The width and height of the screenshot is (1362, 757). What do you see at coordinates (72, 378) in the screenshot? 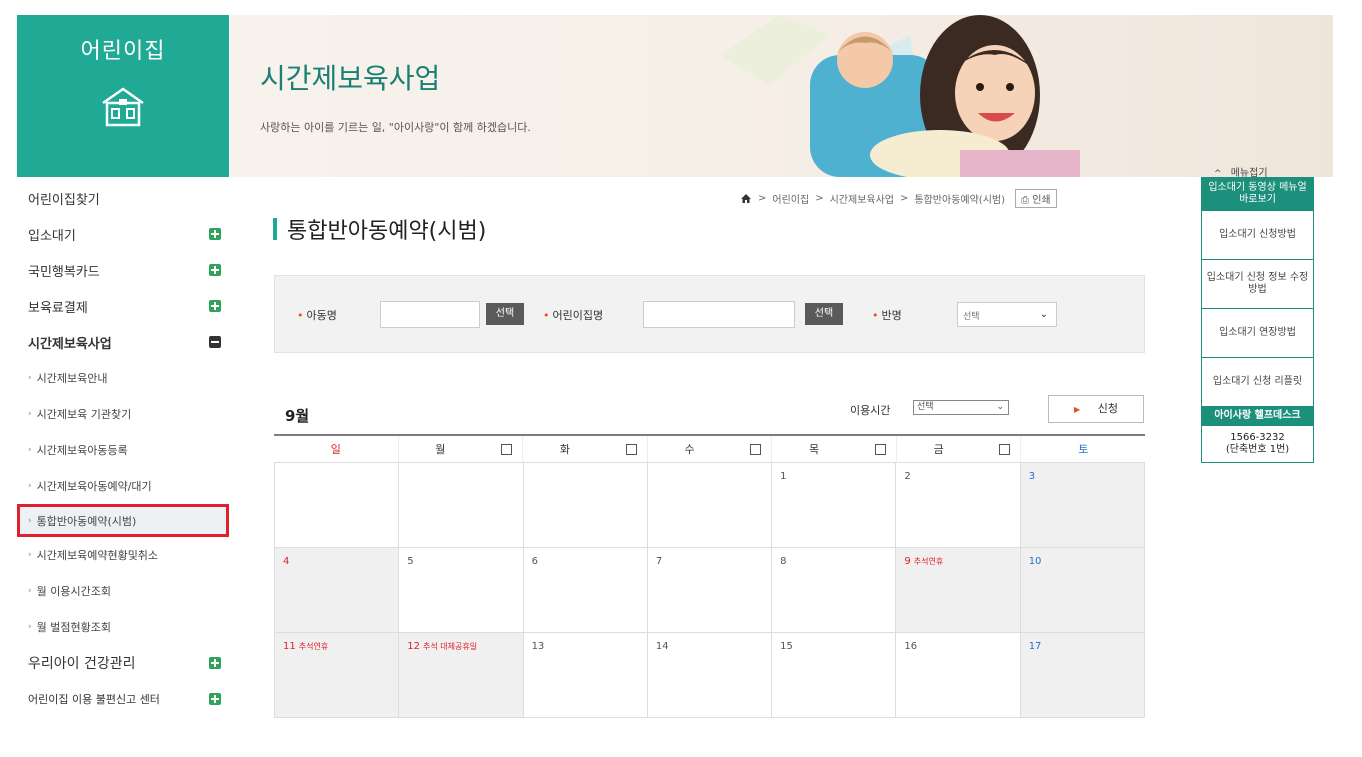
I see `sidebar-subitem-label: 시간제보육안내` at bounding box center [72, 378].